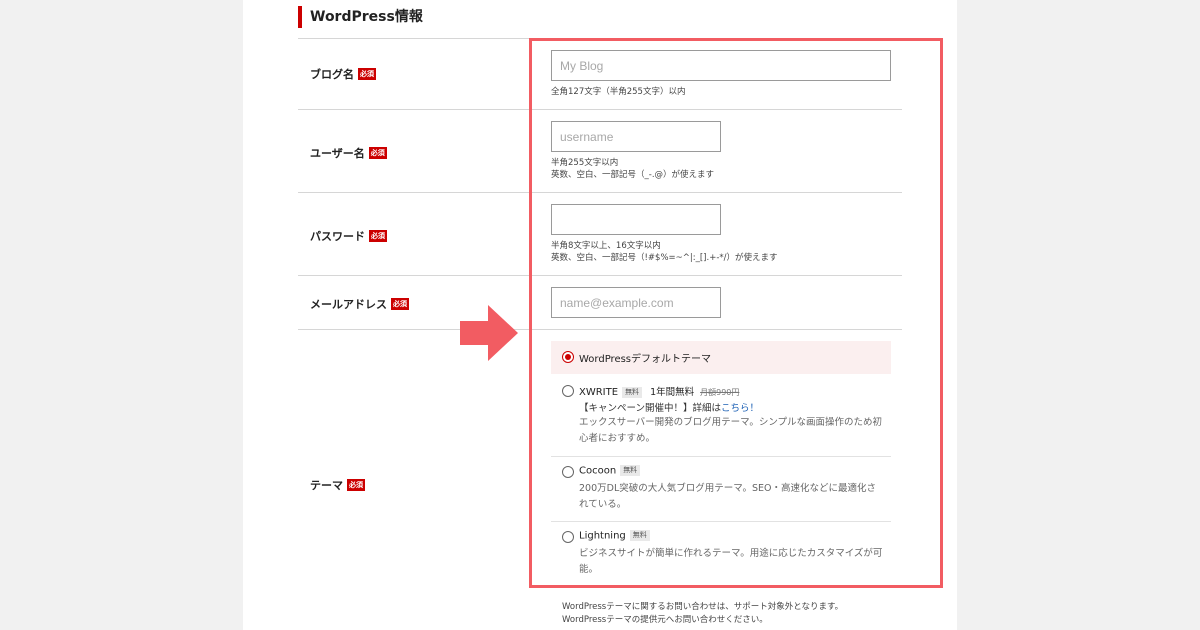 The image size is (1200, 630). What do you see at coordinates (731, 561) in the screenshot?
I see `lightning-desc: ビジネスサイトが簡単に作れるテーマ。用途に応じたカスタマイズが可能。` at bounding box center [731, 561].